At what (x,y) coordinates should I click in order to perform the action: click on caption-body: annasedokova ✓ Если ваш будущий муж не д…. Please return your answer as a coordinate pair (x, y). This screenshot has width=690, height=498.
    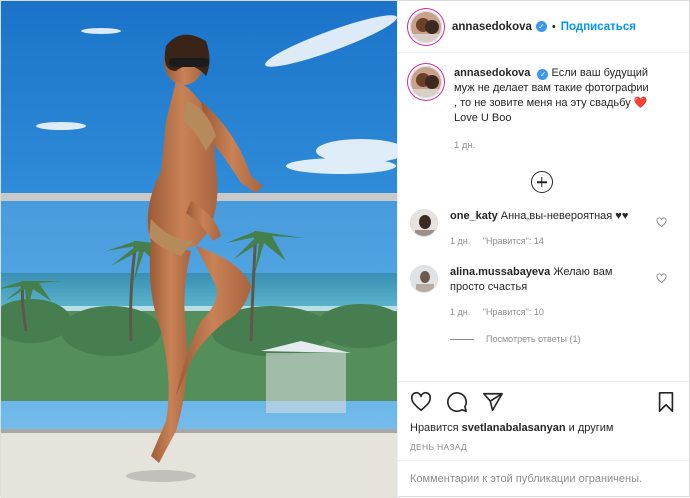
    Looking at the image, I should click on (554, 109).